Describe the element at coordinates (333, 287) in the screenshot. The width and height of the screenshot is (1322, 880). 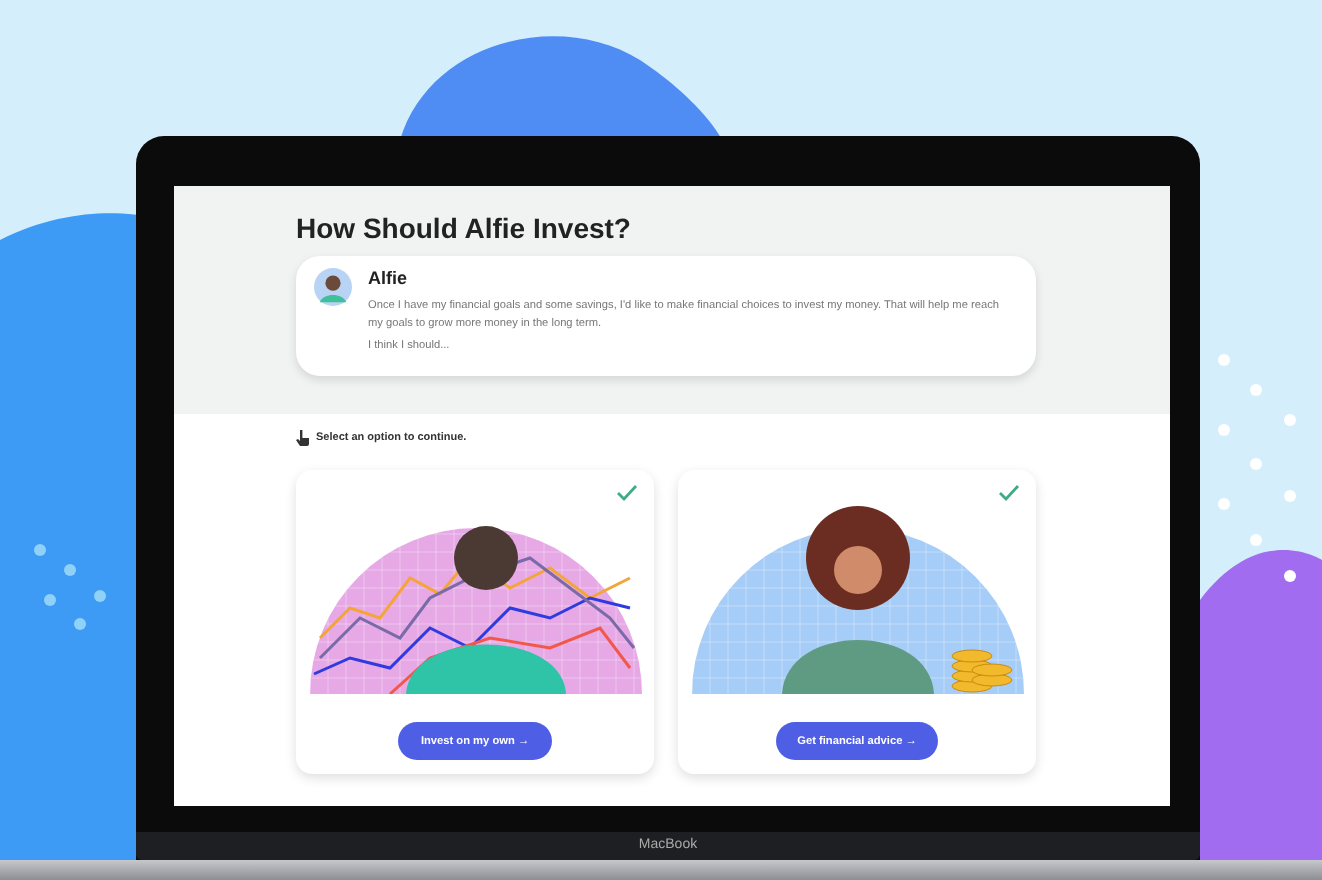
I see `avatar-icon` at that location.